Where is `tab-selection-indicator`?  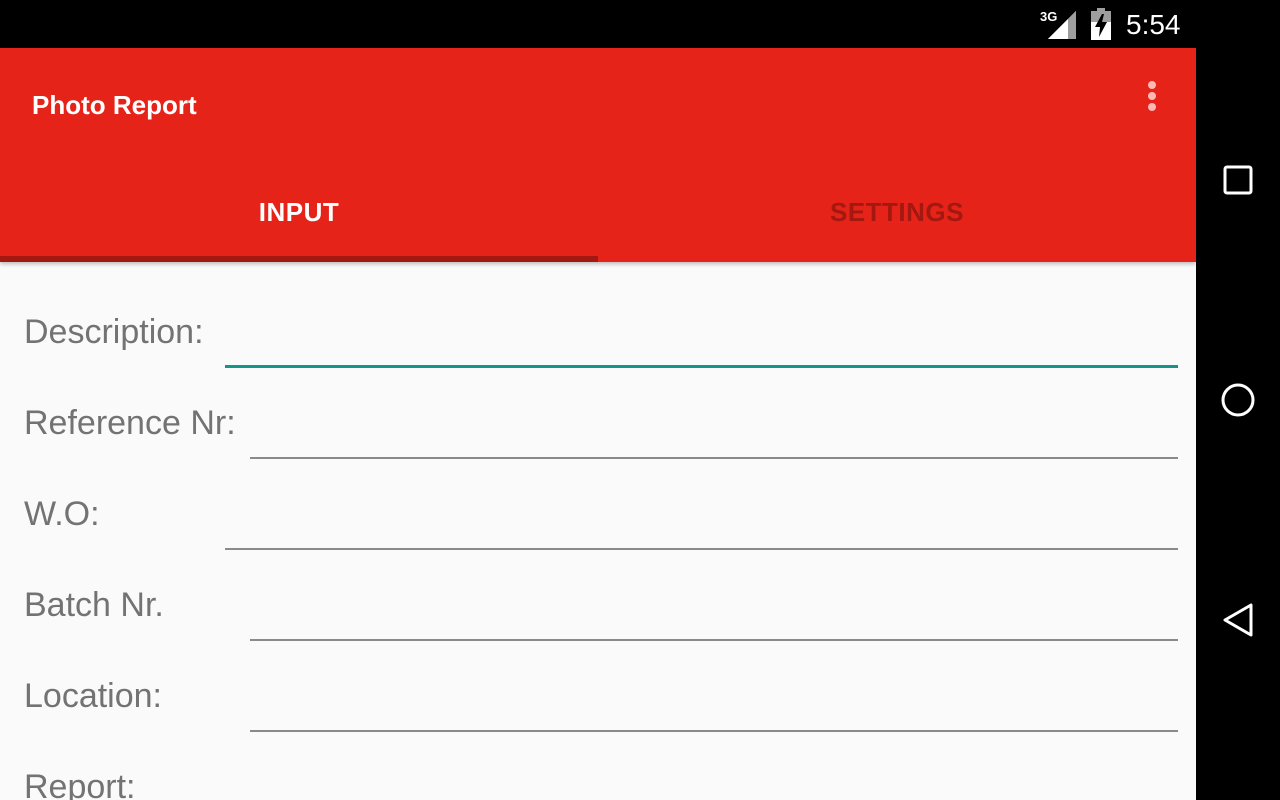 tab-selection-indicator is located at coordinates (299, 259).